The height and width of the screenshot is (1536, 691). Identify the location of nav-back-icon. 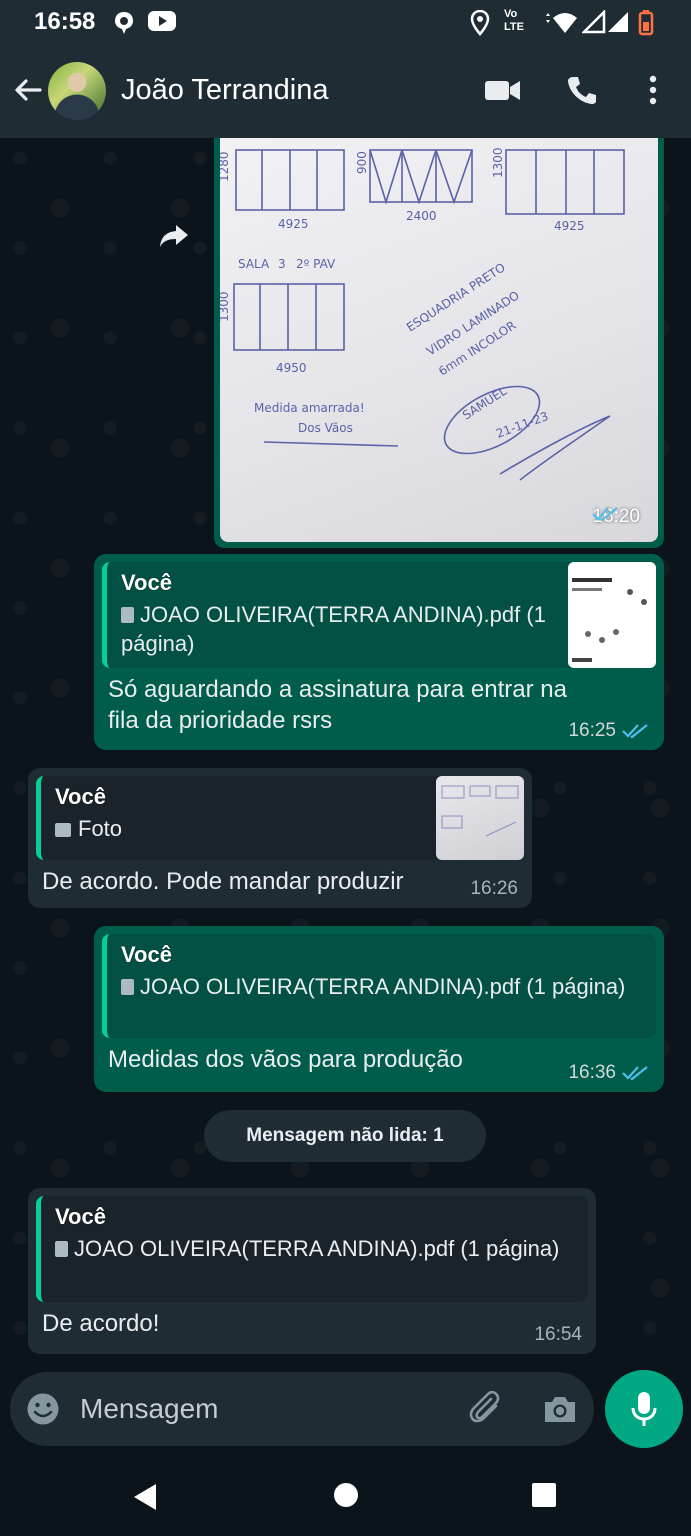
(145, 1497).